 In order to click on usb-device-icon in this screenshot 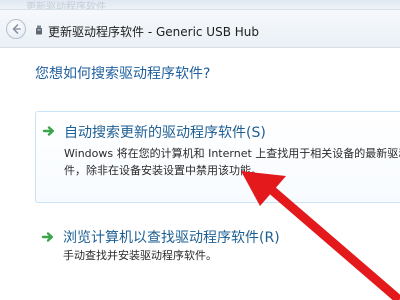, I will do `click(39, 30)`.